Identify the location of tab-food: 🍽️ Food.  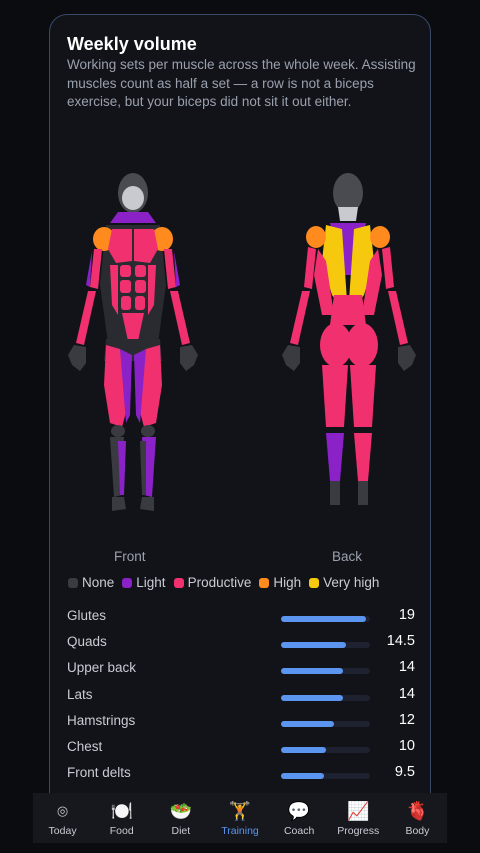
(121, 818).